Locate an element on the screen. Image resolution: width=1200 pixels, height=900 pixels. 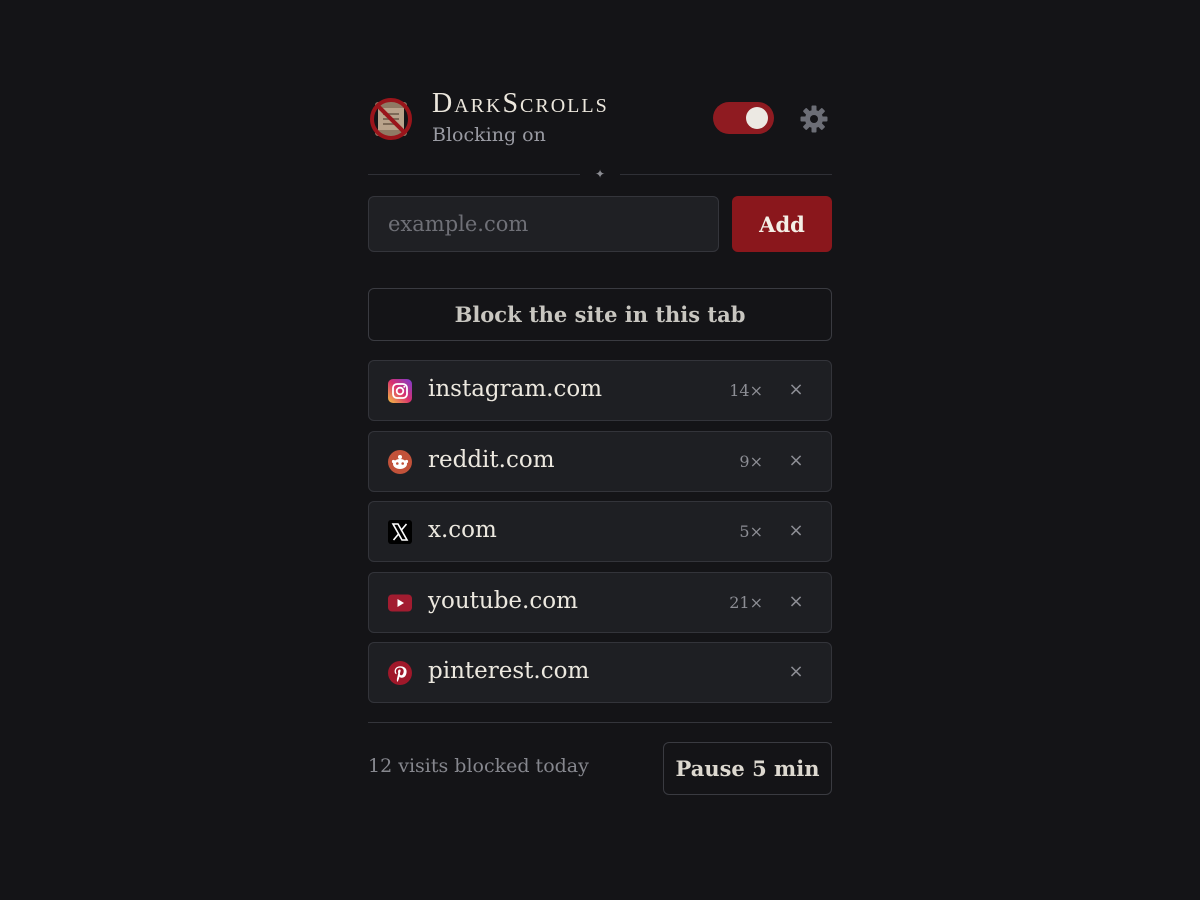
youtube-icon is located at coordinates (400, 602).